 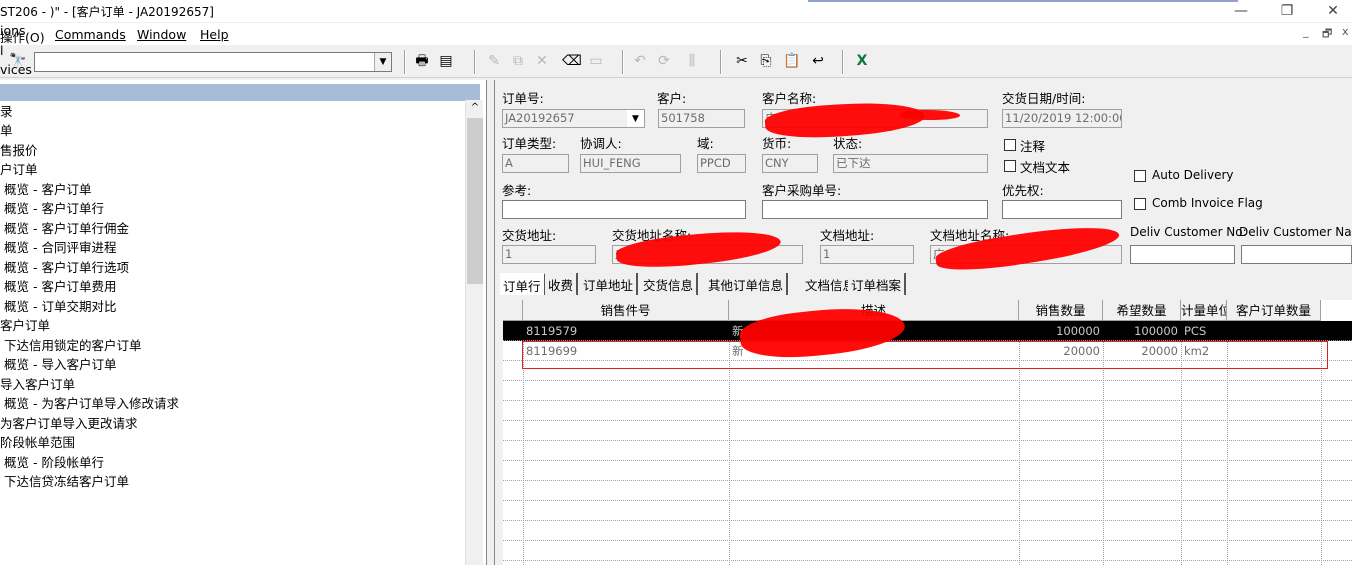 I want to click on doc-text-checkbox, so click(x=1010, y=166).